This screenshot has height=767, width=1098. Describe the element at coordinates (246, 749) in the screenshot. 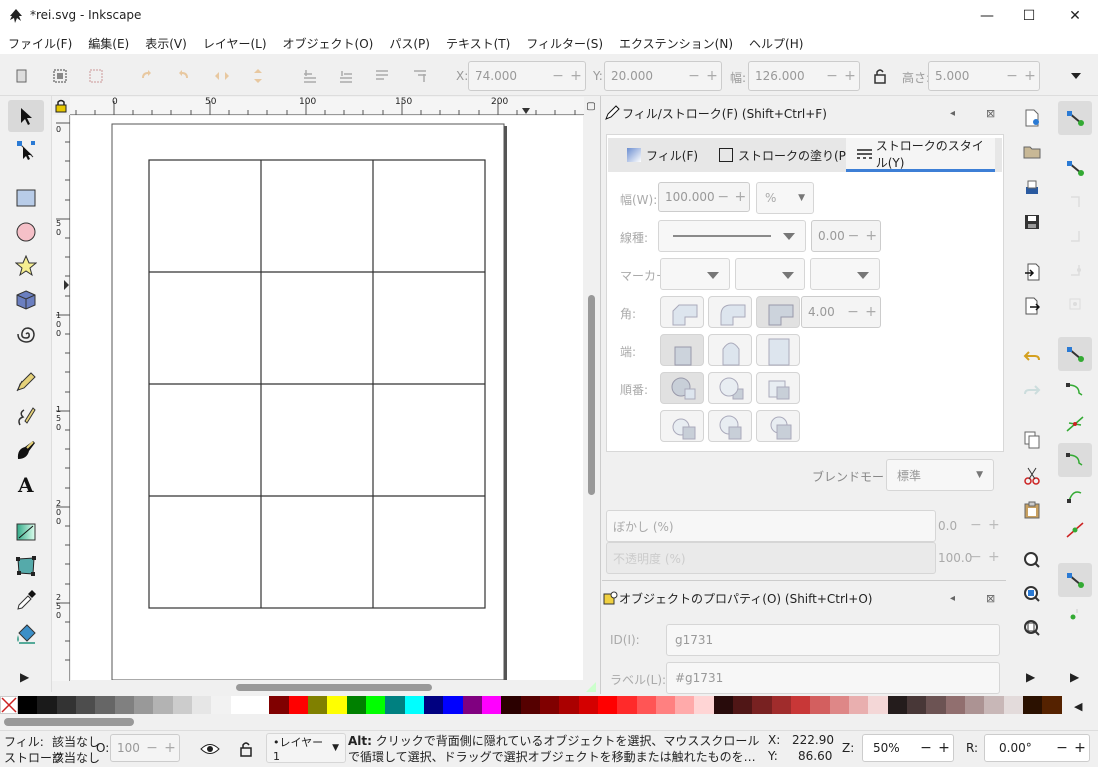

I see `layer-lock-icon` at that location.